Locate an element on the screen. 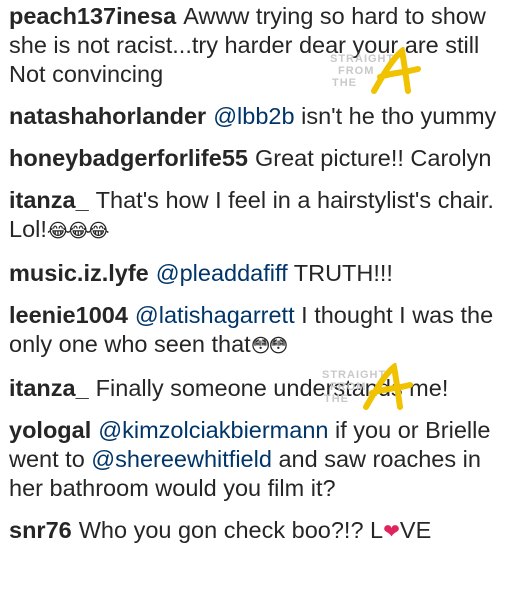  comment-text: Who you gon check boo?!? L is located at coordinates (231, 530).